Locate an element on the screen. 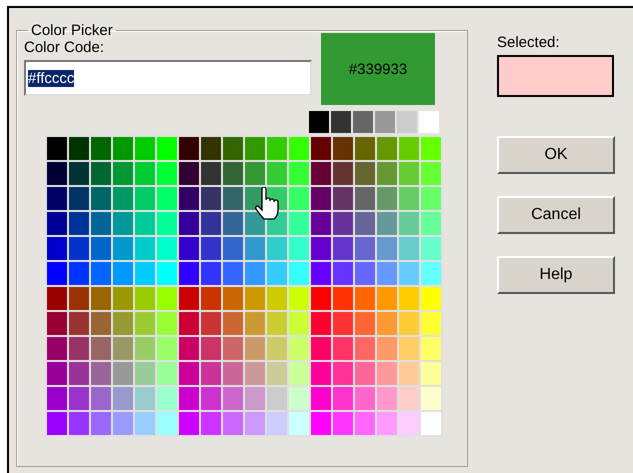 This screenshot has height=473, width=633. color-code-label: Color Code: is located at coordinates (65, 47).